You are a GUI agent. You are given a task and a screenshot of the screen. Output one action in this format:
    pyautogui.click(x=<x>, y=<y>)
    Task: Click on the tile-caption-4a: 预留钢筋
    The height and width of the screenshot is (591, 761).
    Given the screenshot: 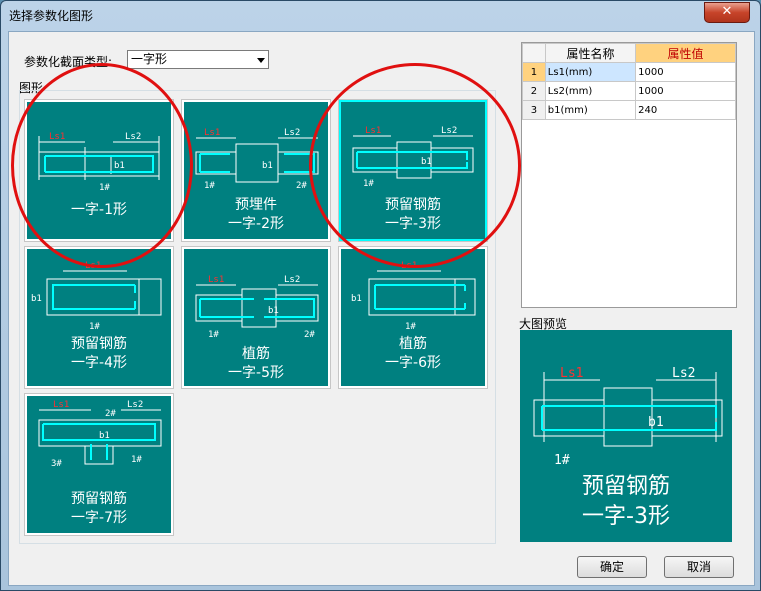 What is the action you would take?
    pyautogui.click(x=99, y=344)
    